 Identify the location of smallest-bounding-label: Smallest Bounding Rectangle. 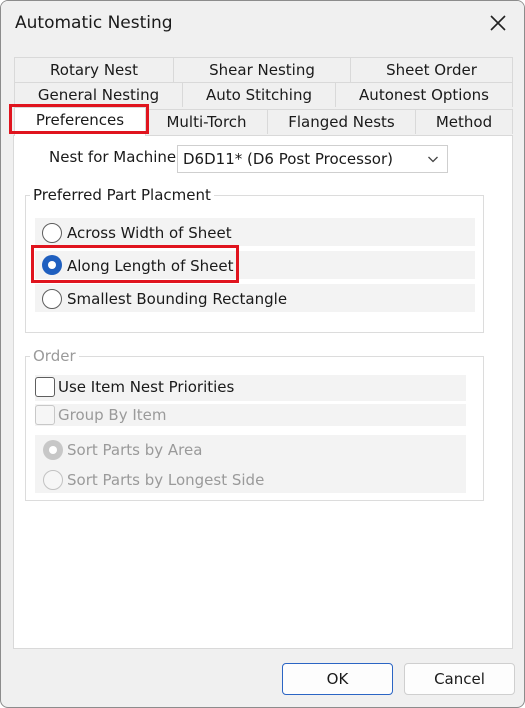
(177, 299).